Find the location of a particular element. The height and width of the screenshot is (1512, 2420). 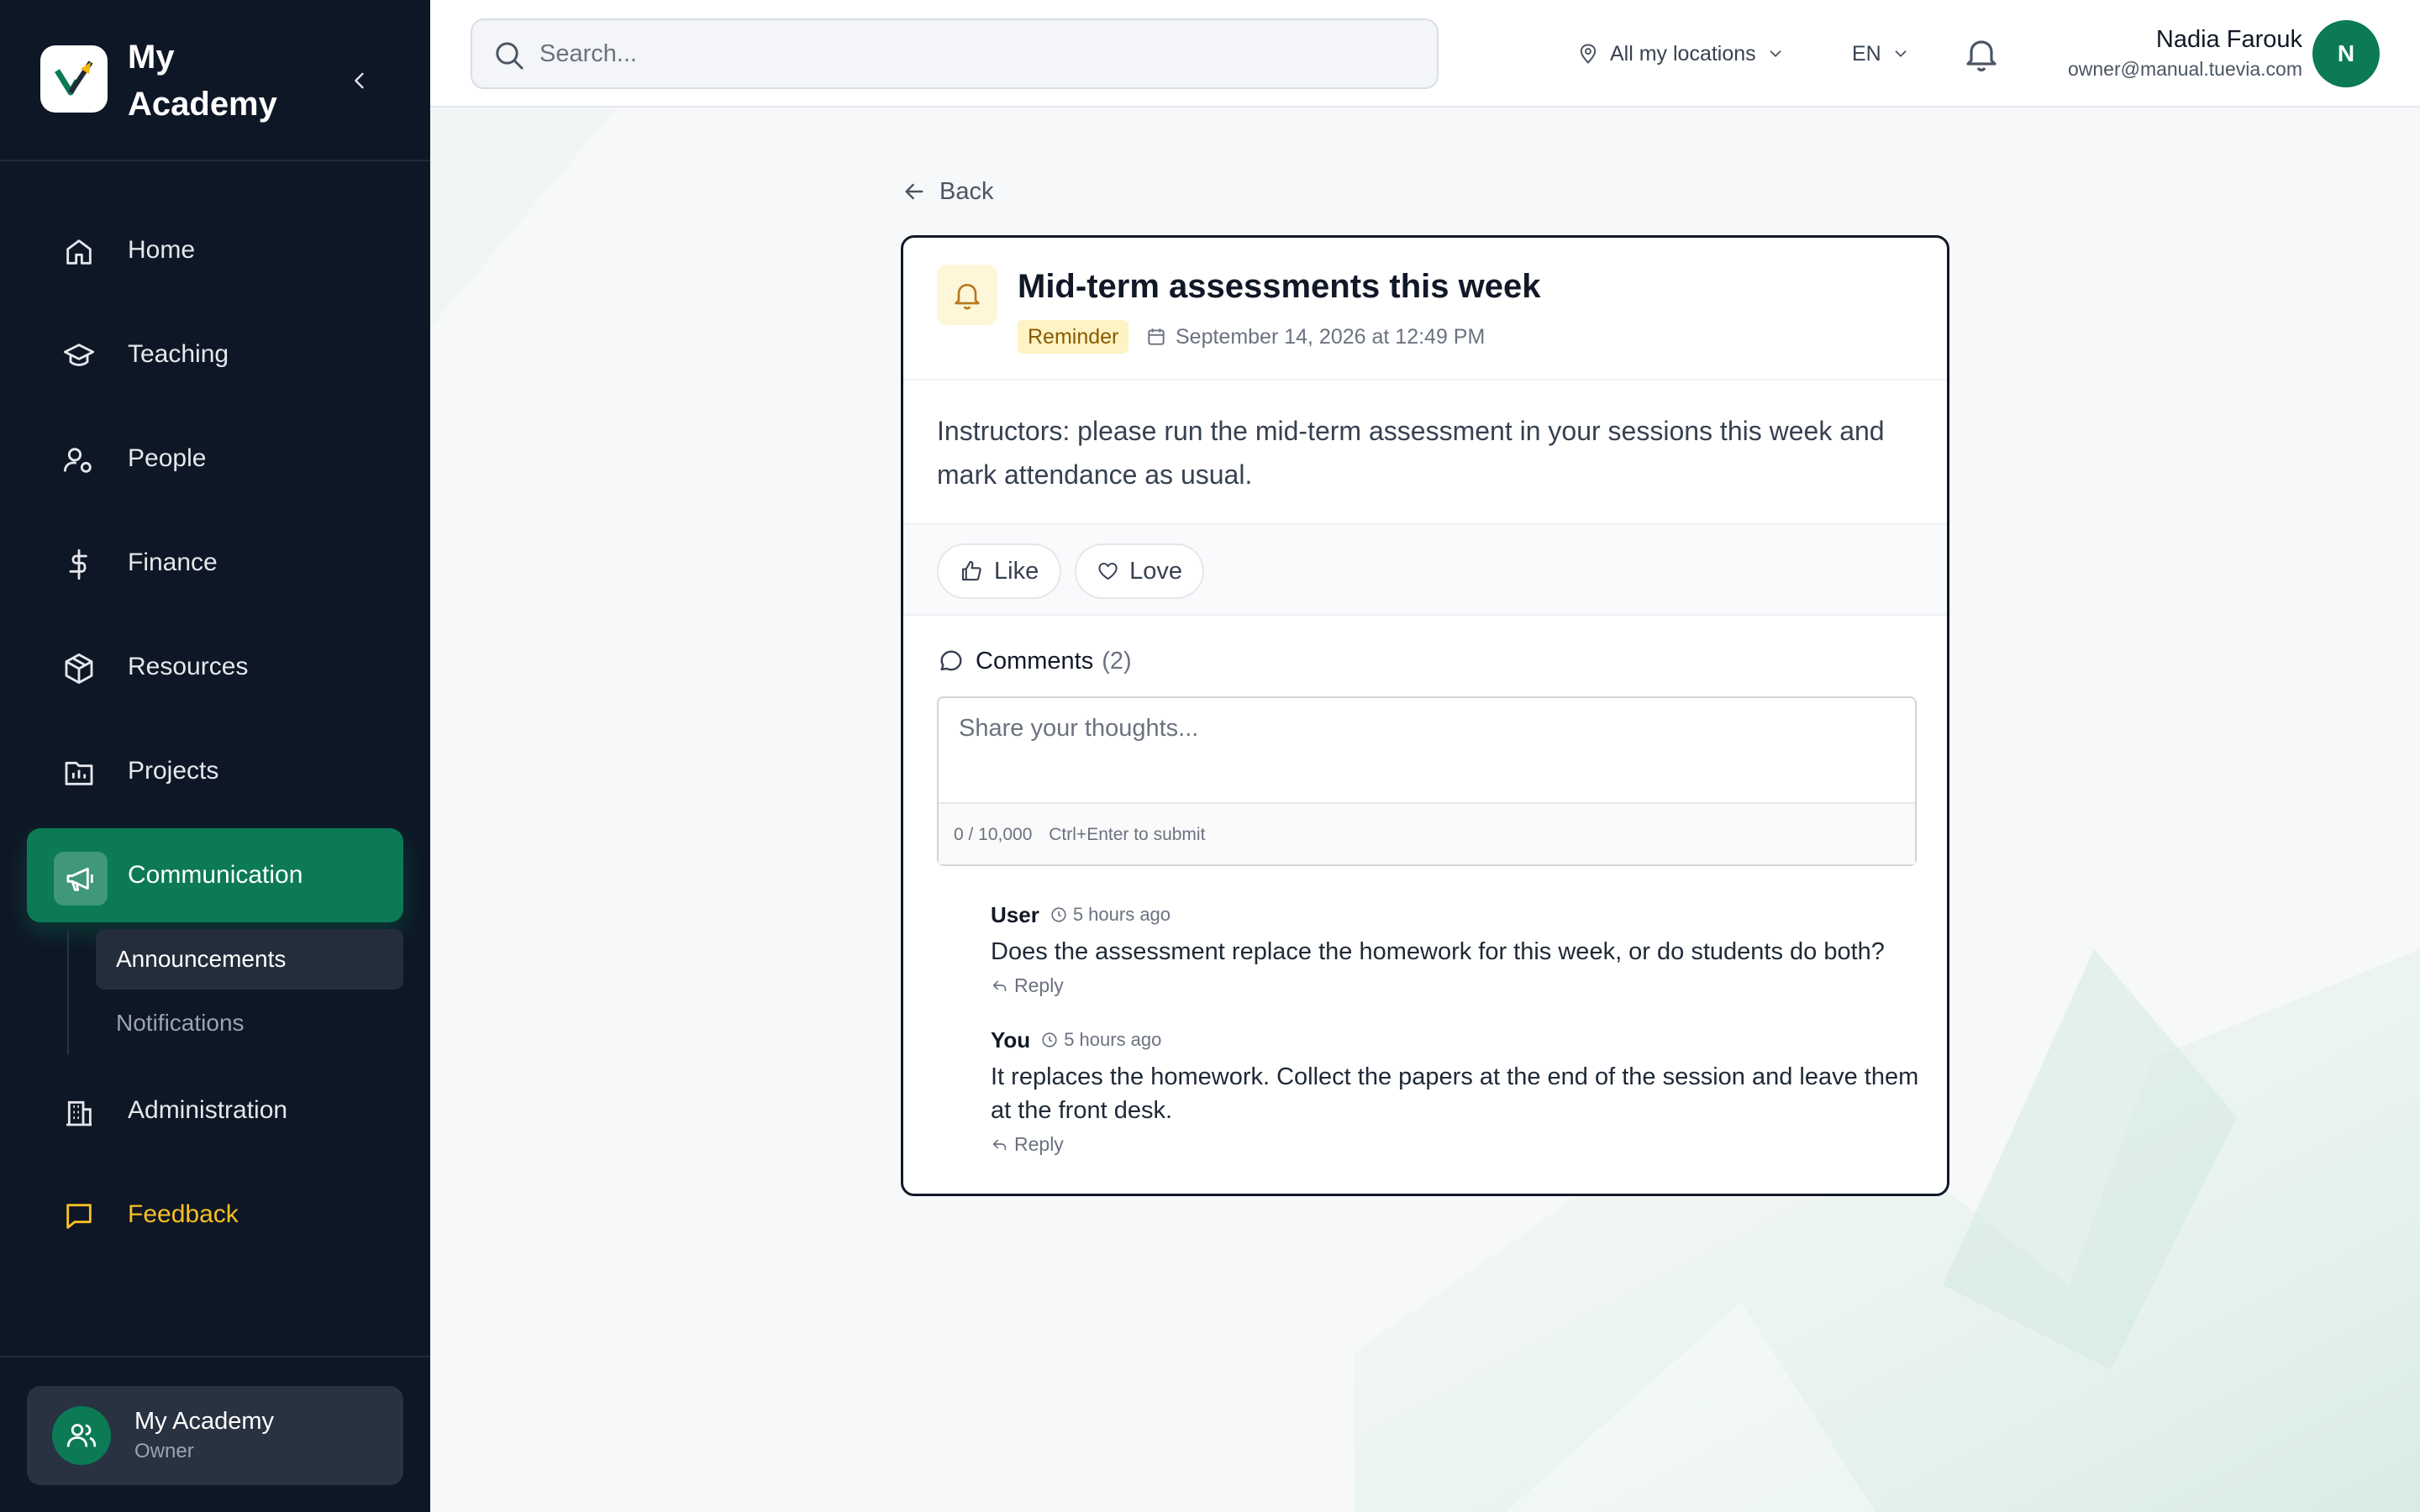

chart-folder-icon is located at coordinates (79, 773).